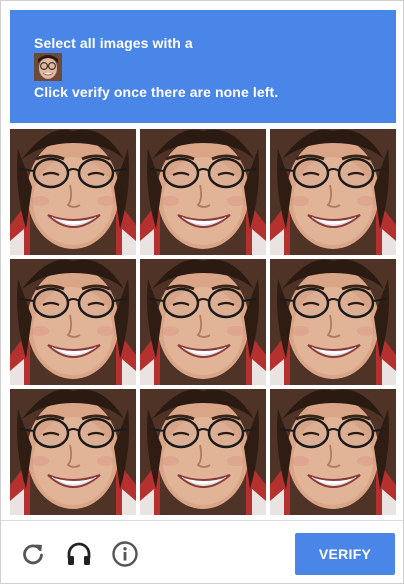 Image resolution: width=404 pixels, height=584 pixels. Describe the element at coordinates (202, 520) in the screenshot. I see `footer-divider` at that location.